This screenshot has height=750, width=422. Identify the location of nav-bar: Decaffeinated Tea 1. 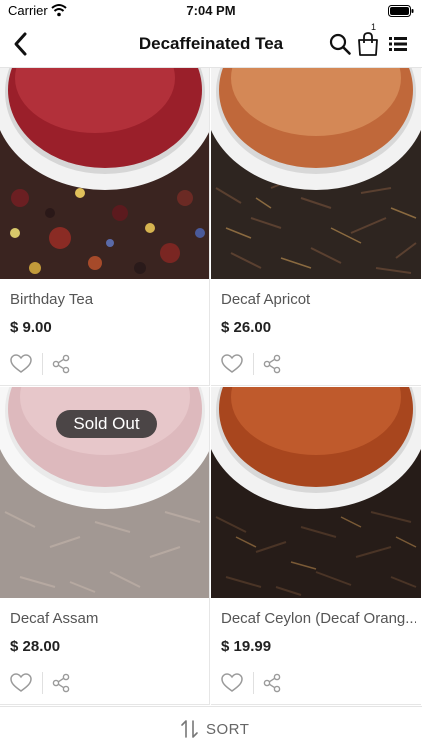
(211, 44).